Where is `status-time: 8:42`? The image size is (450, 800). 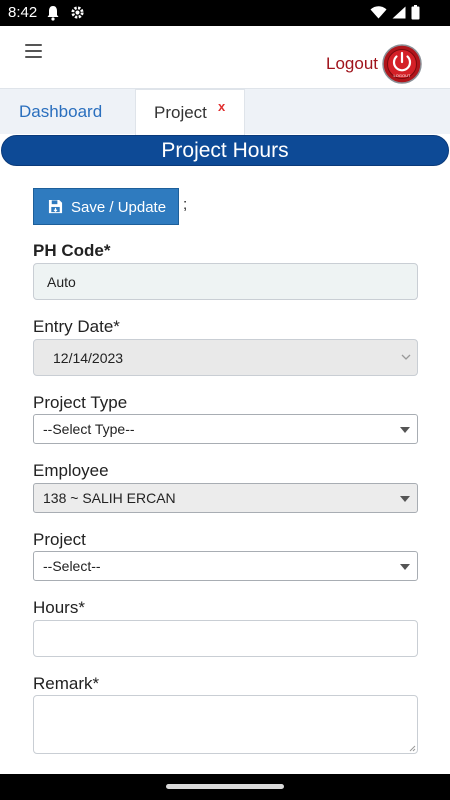
status-time: 8:42 is located at coordinates (23, 12).